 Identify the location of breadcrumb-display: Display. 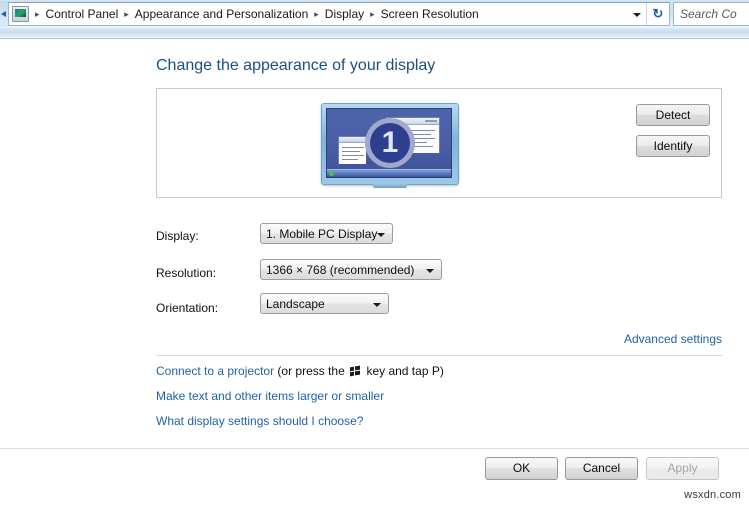
(344, 14).